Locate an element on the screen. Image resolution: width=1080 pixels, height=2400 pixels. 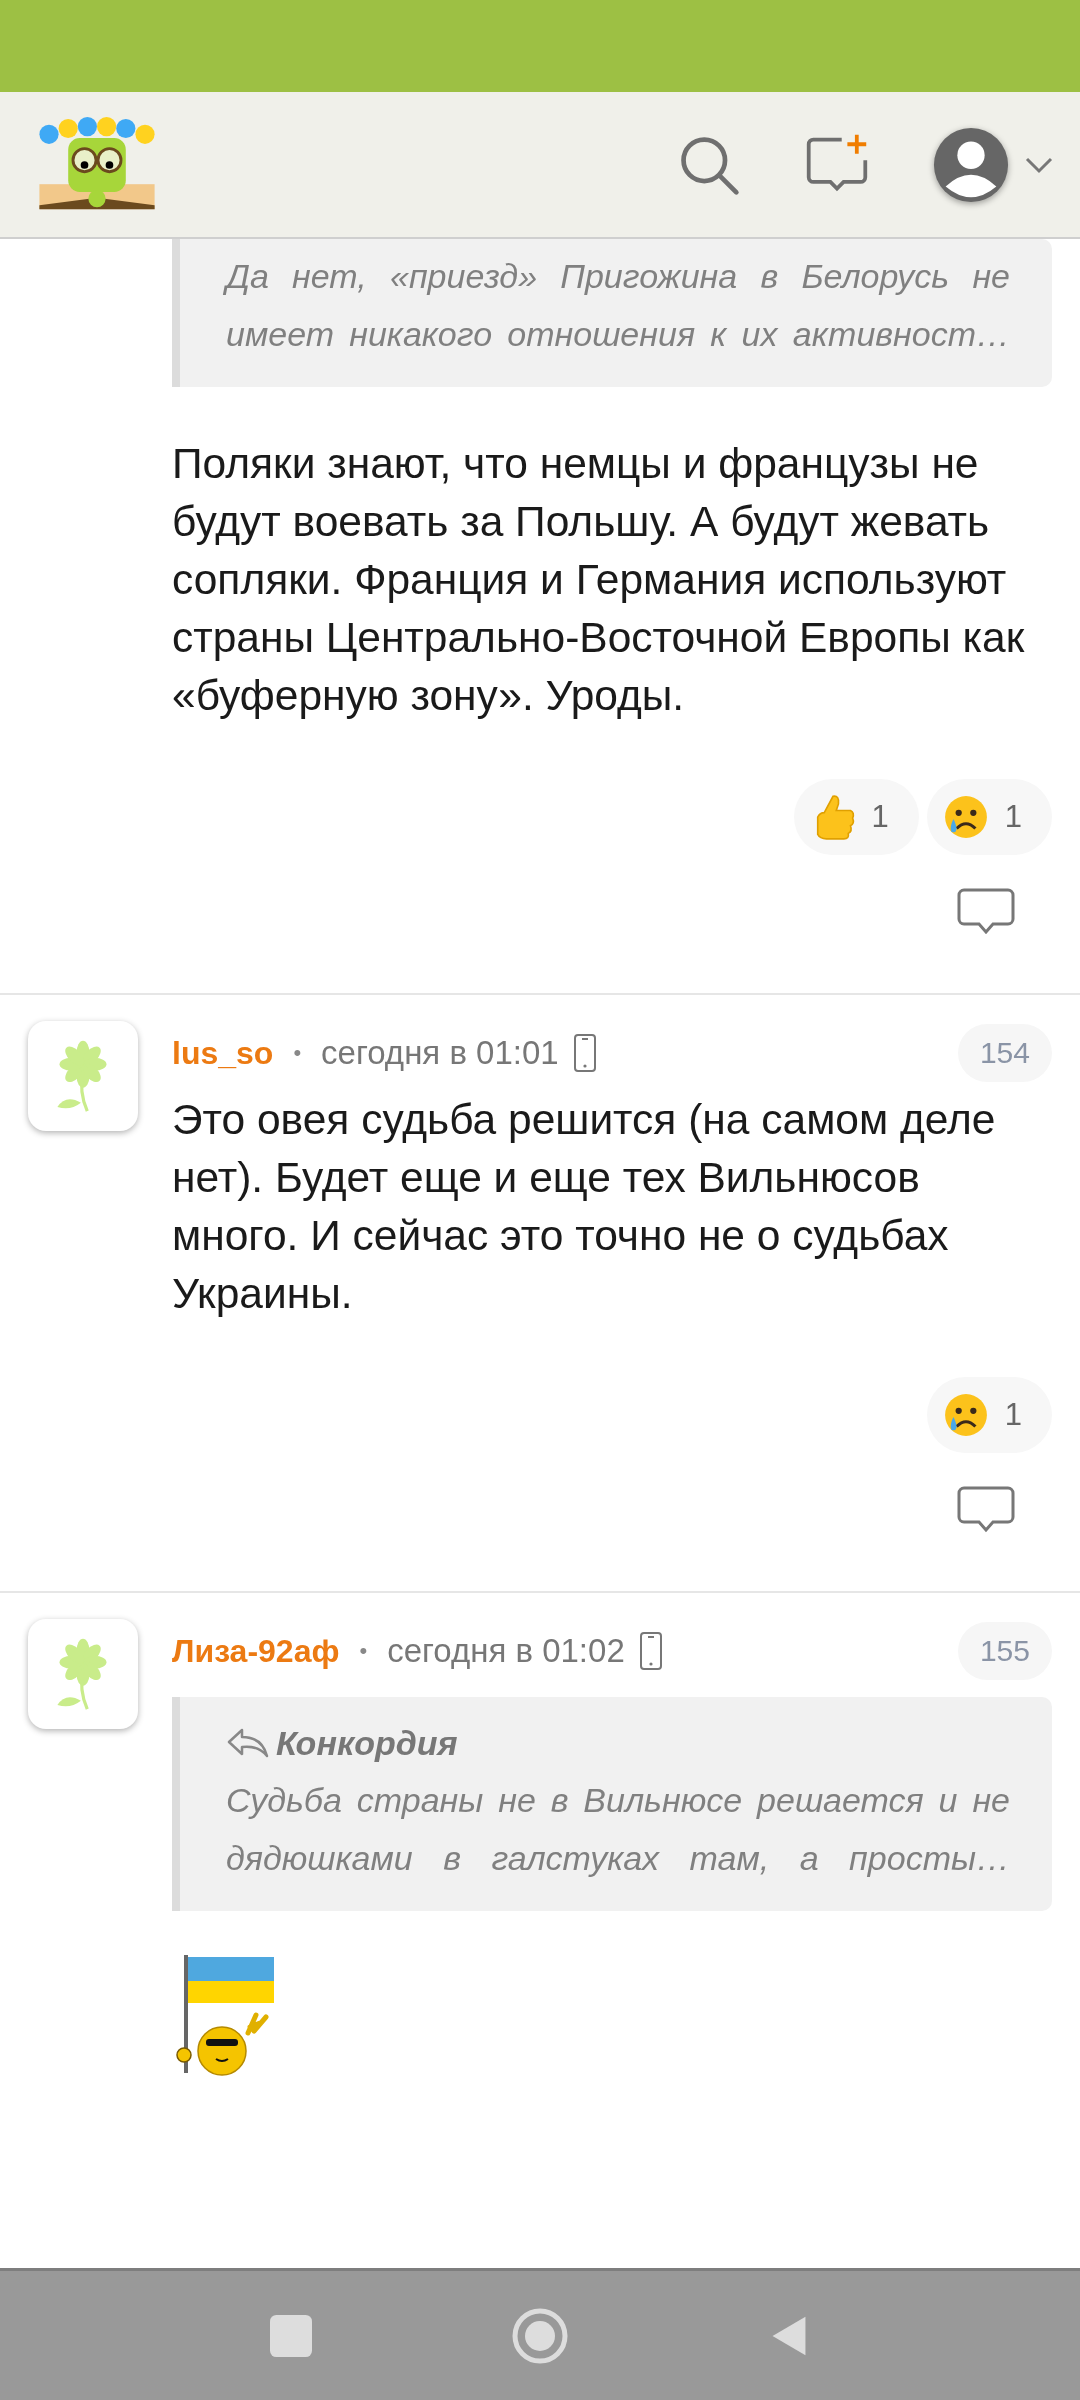
comment-text: Это овея судьба решится (на самом деле нет). Будет еще и еще тех Вильнюсов много. И сейчас это точно не о судьбах Украины. is located at coordinates (584, 1207).